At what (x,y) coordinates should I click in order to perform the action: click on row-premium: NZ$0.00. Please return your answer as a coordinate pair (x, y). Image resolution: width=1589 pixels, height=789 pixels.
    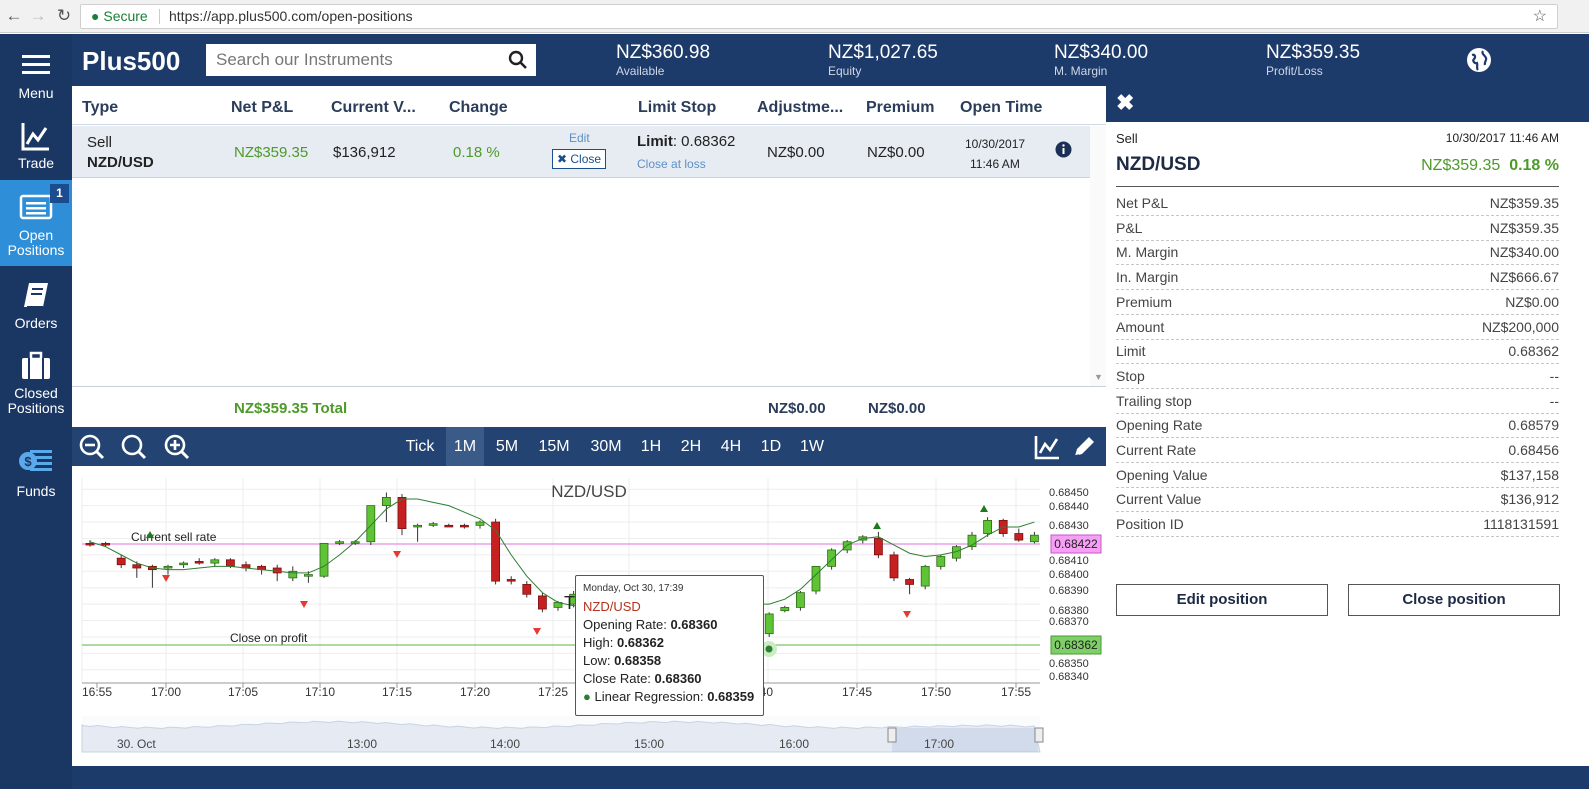
    Looking at the image, I should click on (896, 152).